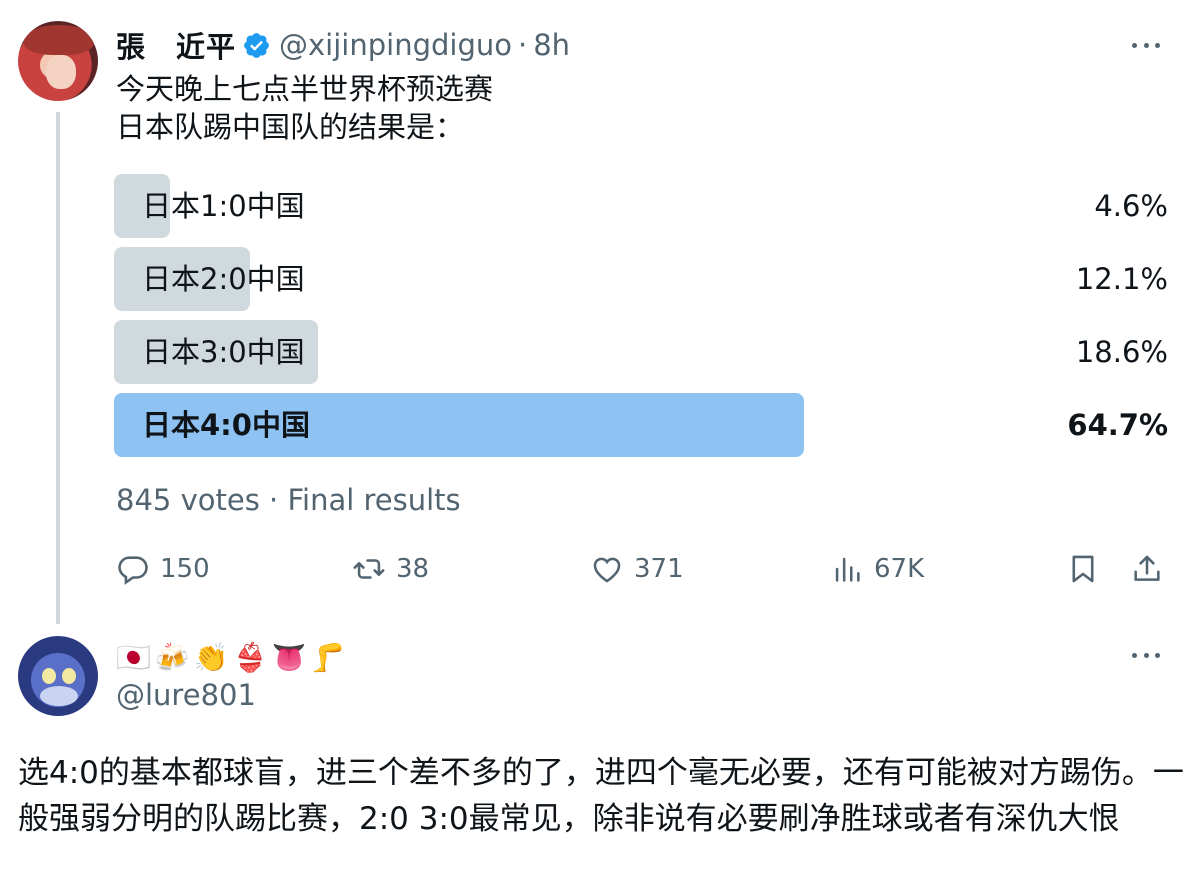 This screenshot has height=893, width=1200. I want to click on reply-icon, so click(133, 570).